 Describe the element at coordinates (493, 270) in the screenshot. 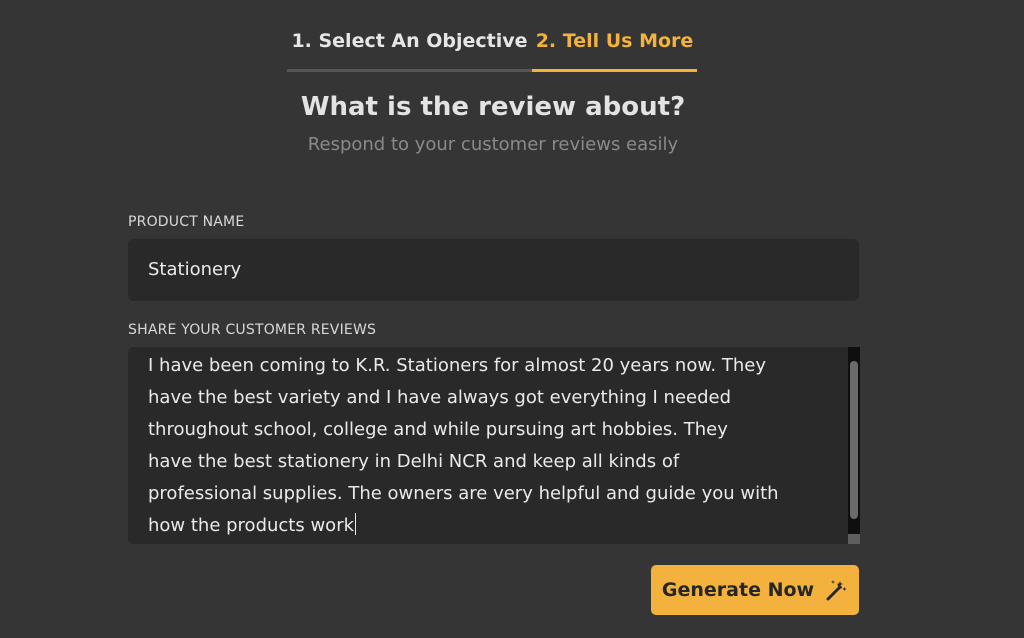

I see `product-name-input: Stationery` at that location.